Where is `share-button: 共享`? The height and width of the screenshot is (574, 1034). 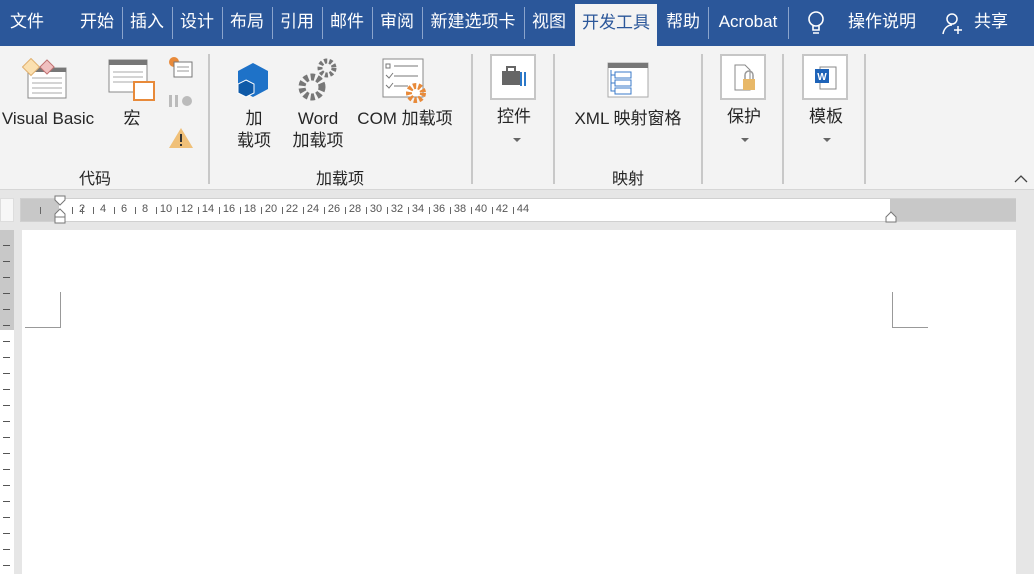 share-button: 共享 is located at coordinates (991, 23).